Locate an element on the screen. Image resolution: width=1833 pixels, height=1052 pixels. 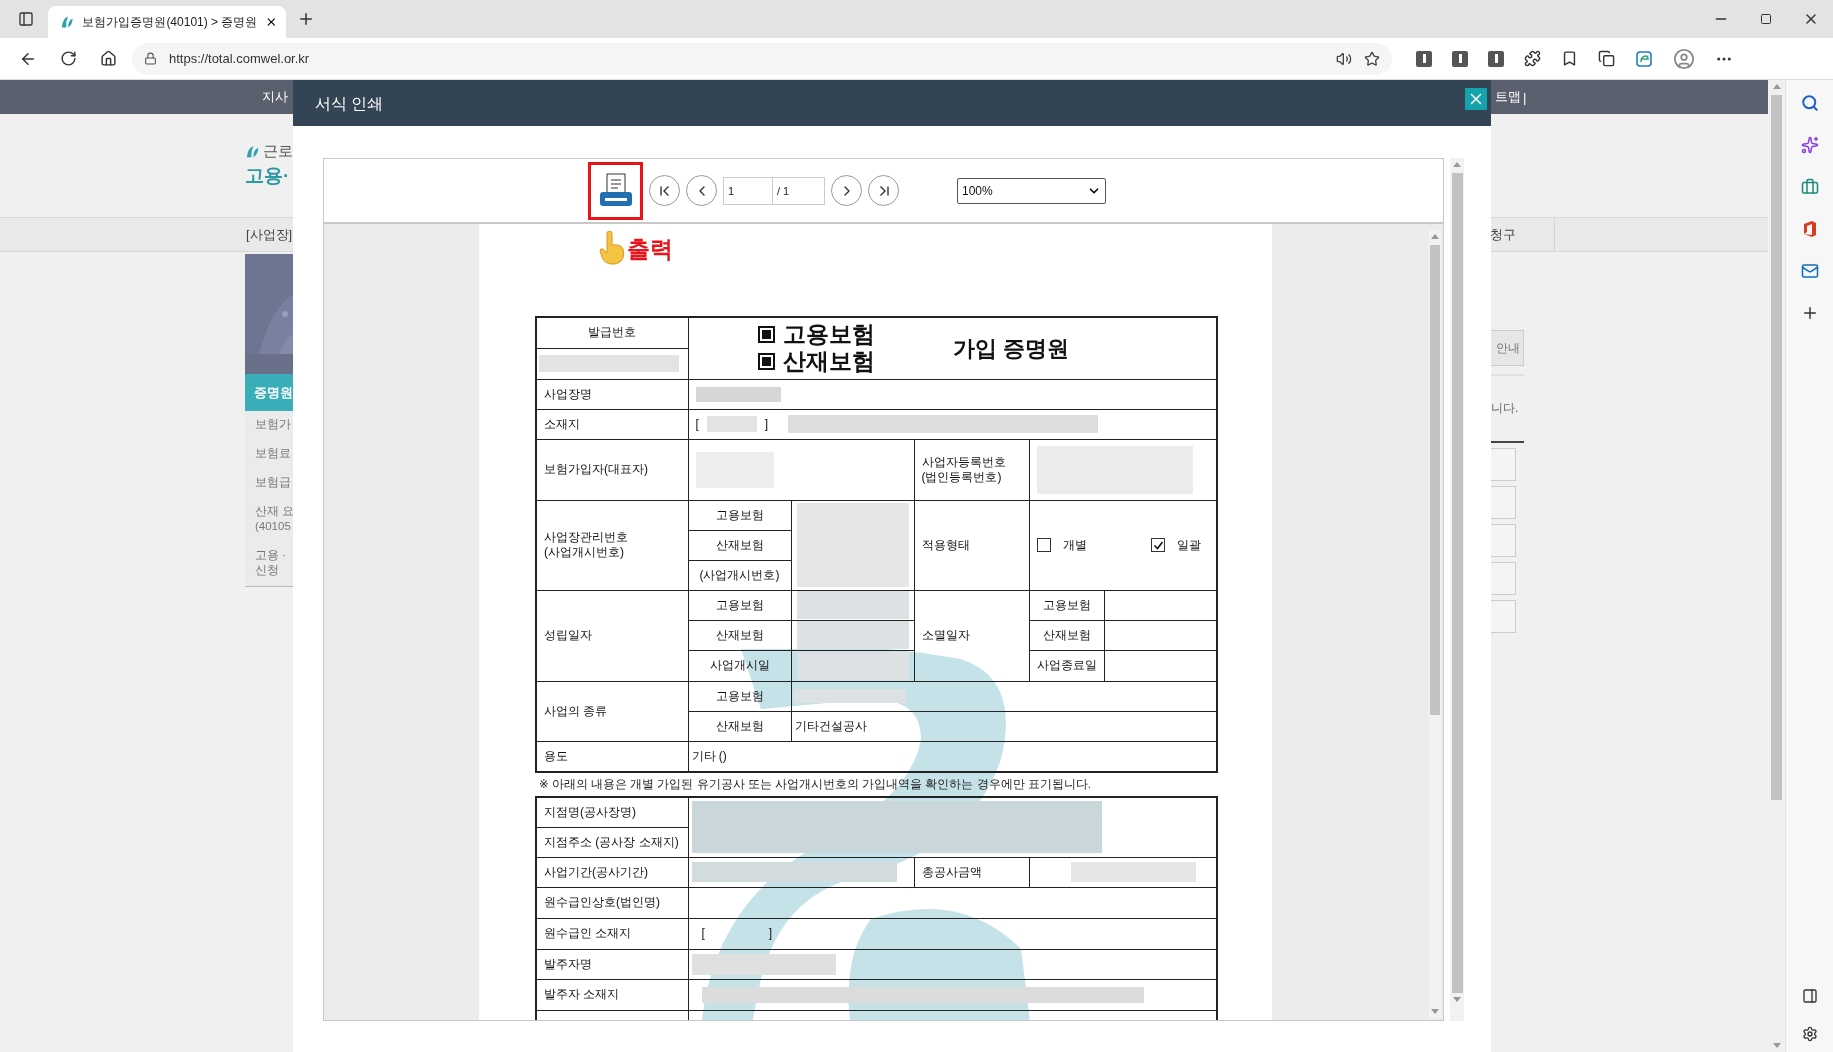
table-cell: 원수급인상호(법인명) is located at coordinates (612, 902).